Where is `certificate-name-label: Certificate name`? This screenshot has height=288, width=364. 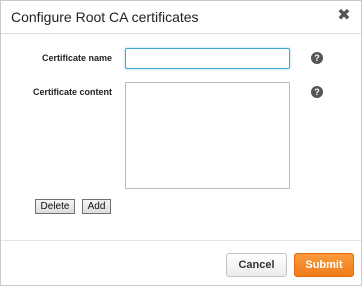
certificate-name-label: Certificate name is located at coordinates (76, 58).